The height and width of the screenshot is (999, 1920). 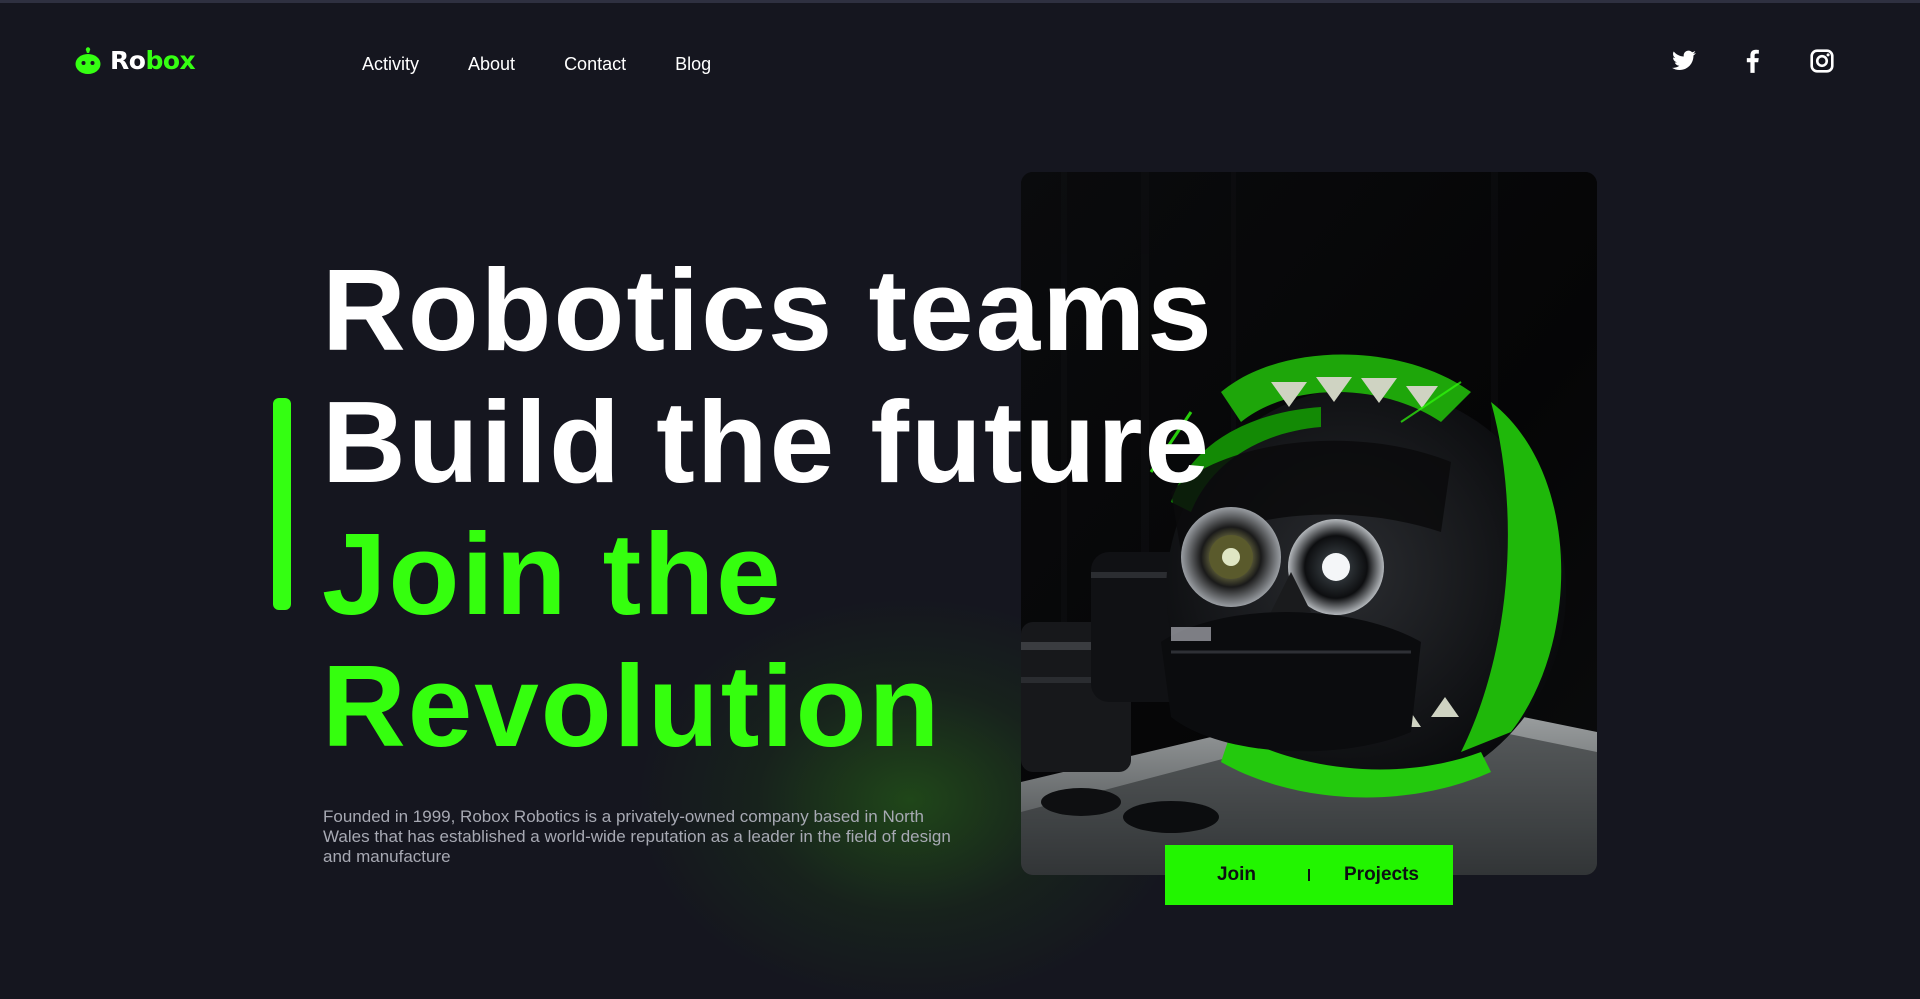 I want to click on join-button: Join, so click(x=1236, y=875).